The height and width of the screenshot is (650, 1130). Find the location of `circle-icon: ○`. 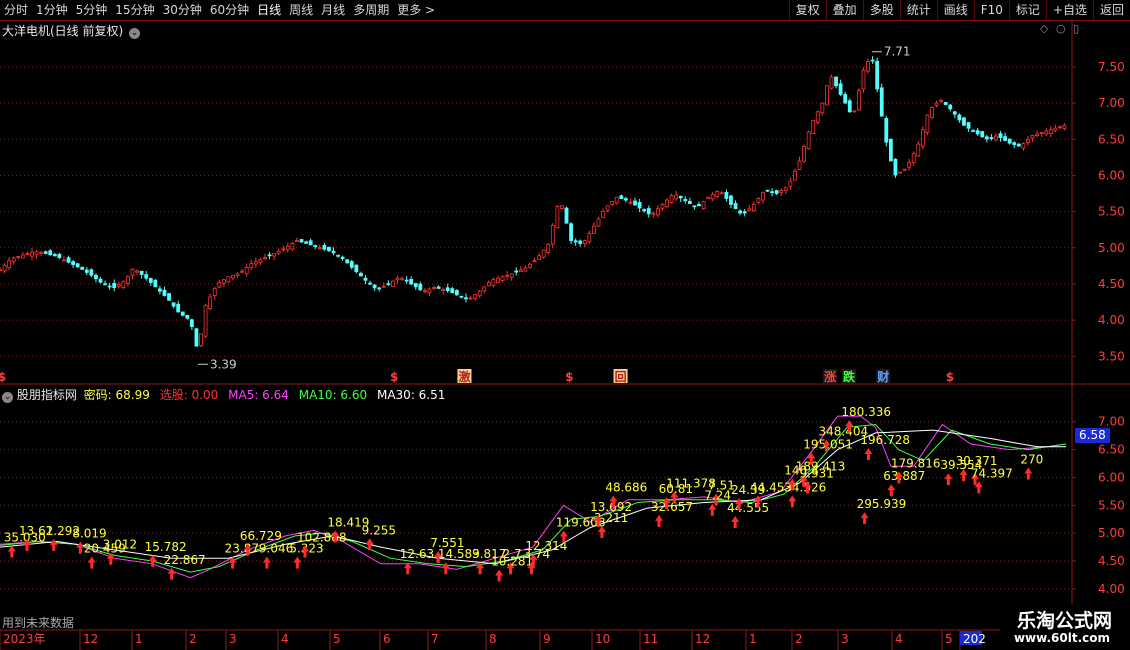

circle-icon: ○ is located at coordinates (1061, 28).